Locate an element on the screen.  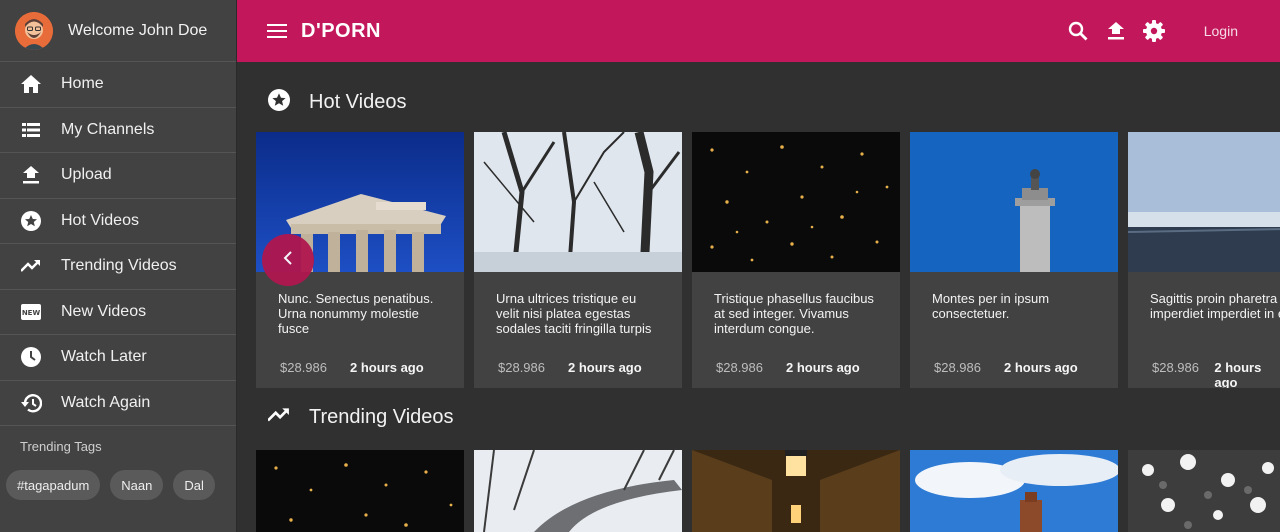
trending-videos-carousel is located at coordinates (768, 491).